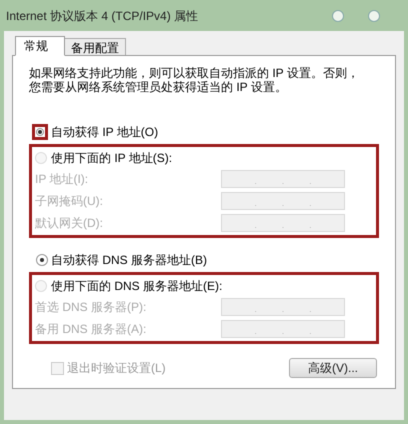 Image resolution: width=408 pixels, height=424 pixels. I want to click on field-label: 子网掩码(U):, so click(69, 201).